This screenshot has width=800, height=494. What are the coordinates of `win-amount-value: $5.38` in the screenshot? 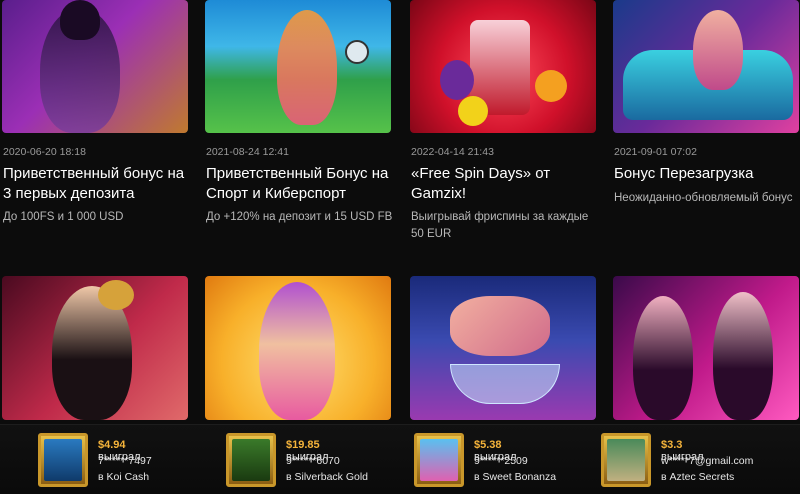 It's located at (488, 445).